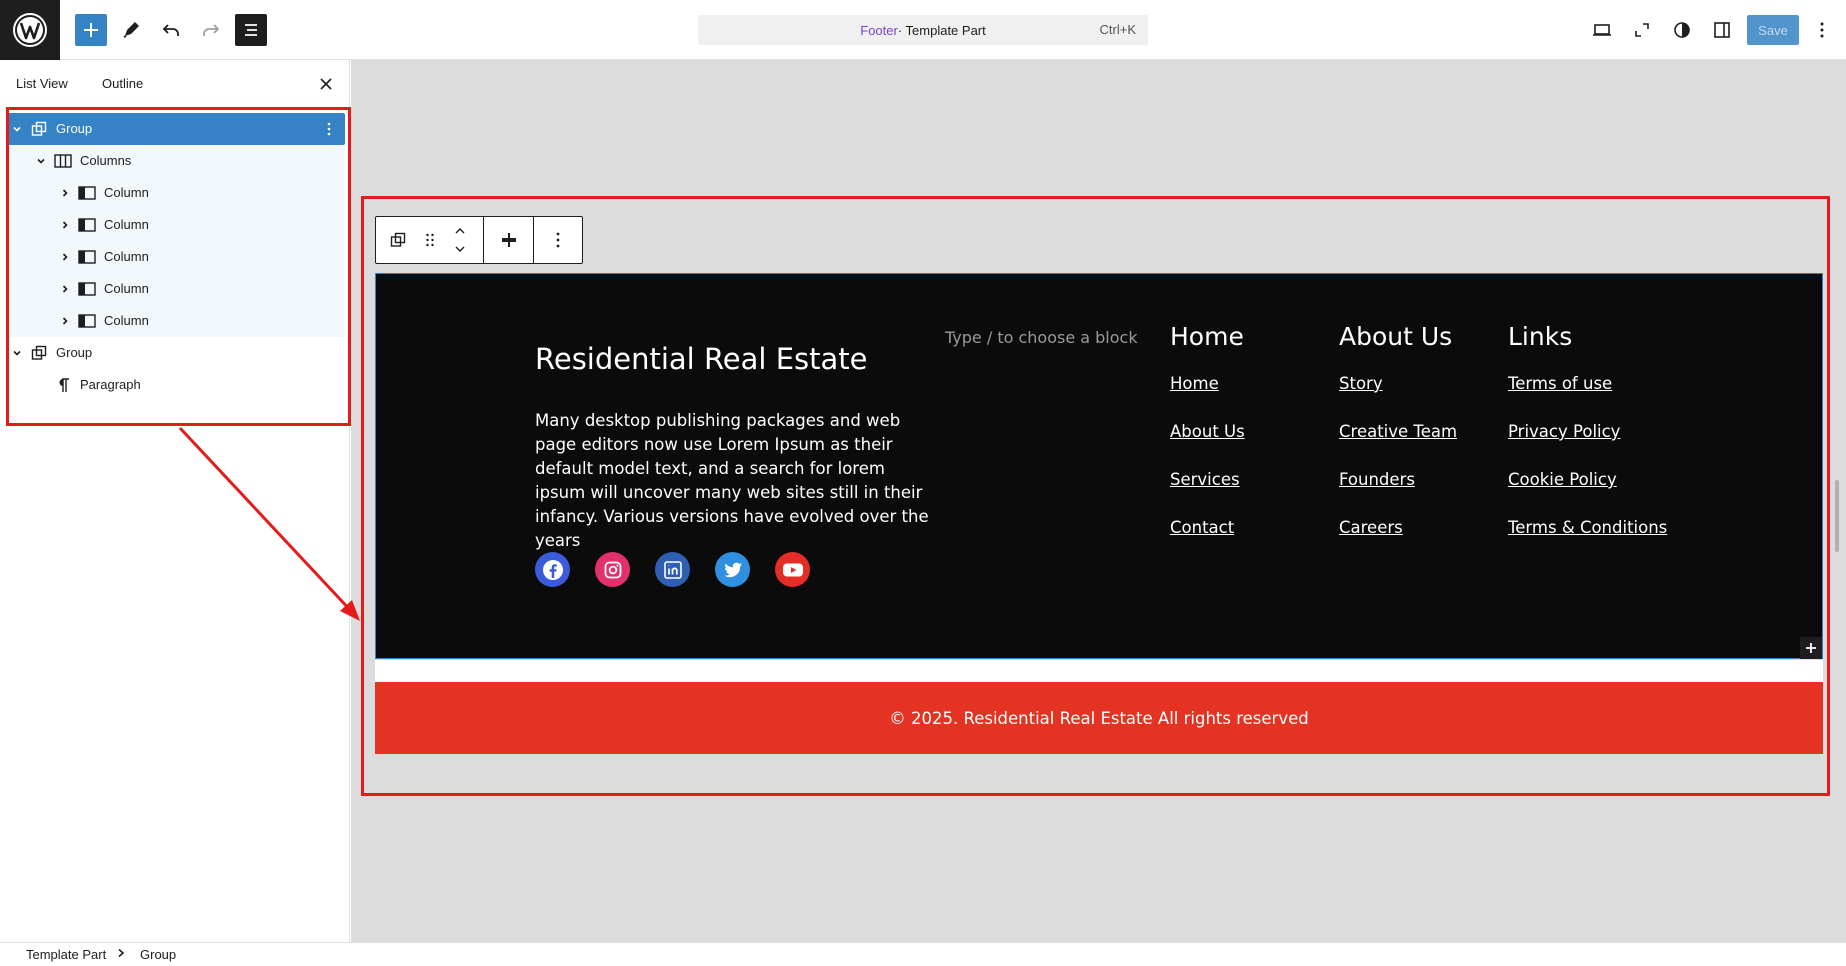 This screenshot has width=1846, height=966. Describe the element at coordinates (552, 569) in the screenshot. I see `facebook-icon` at that location.